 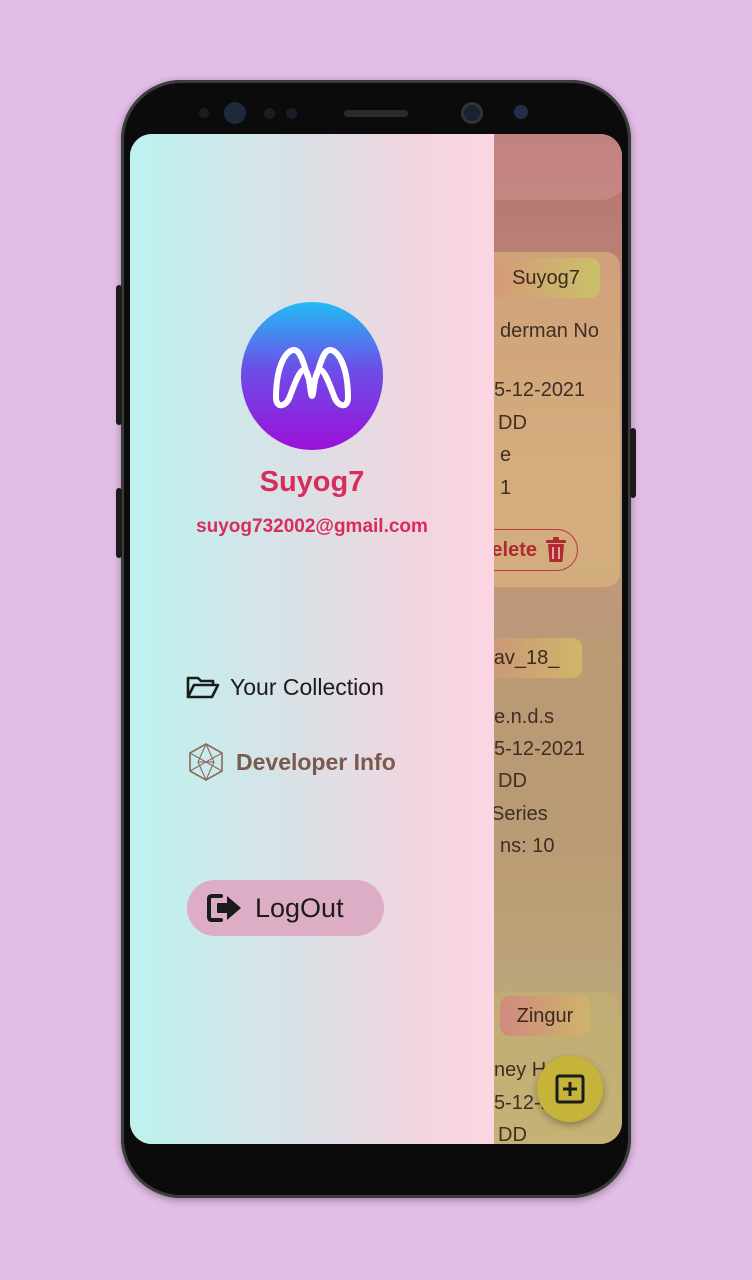 I want to click on menu-item-developer-info: Developer Info, so click(x=291, y=762).